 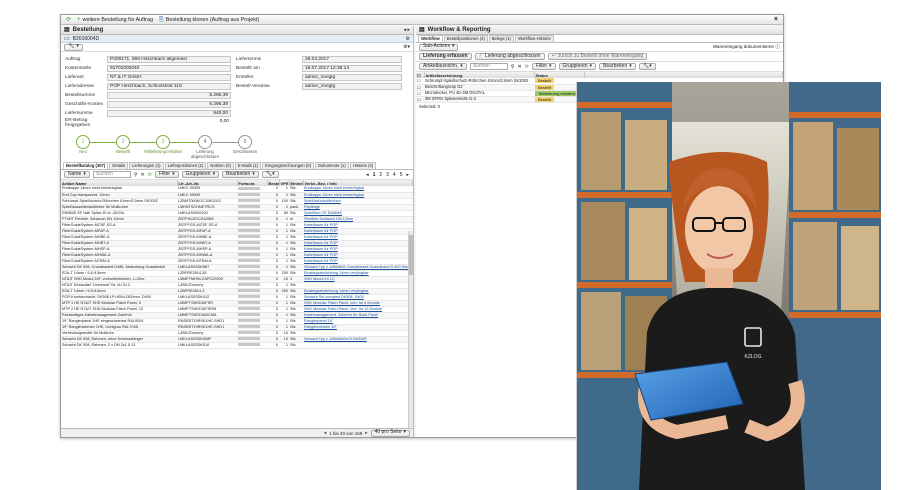 I want to click on ersteller-field: admin_noeglg, so click(x=352, y=77).